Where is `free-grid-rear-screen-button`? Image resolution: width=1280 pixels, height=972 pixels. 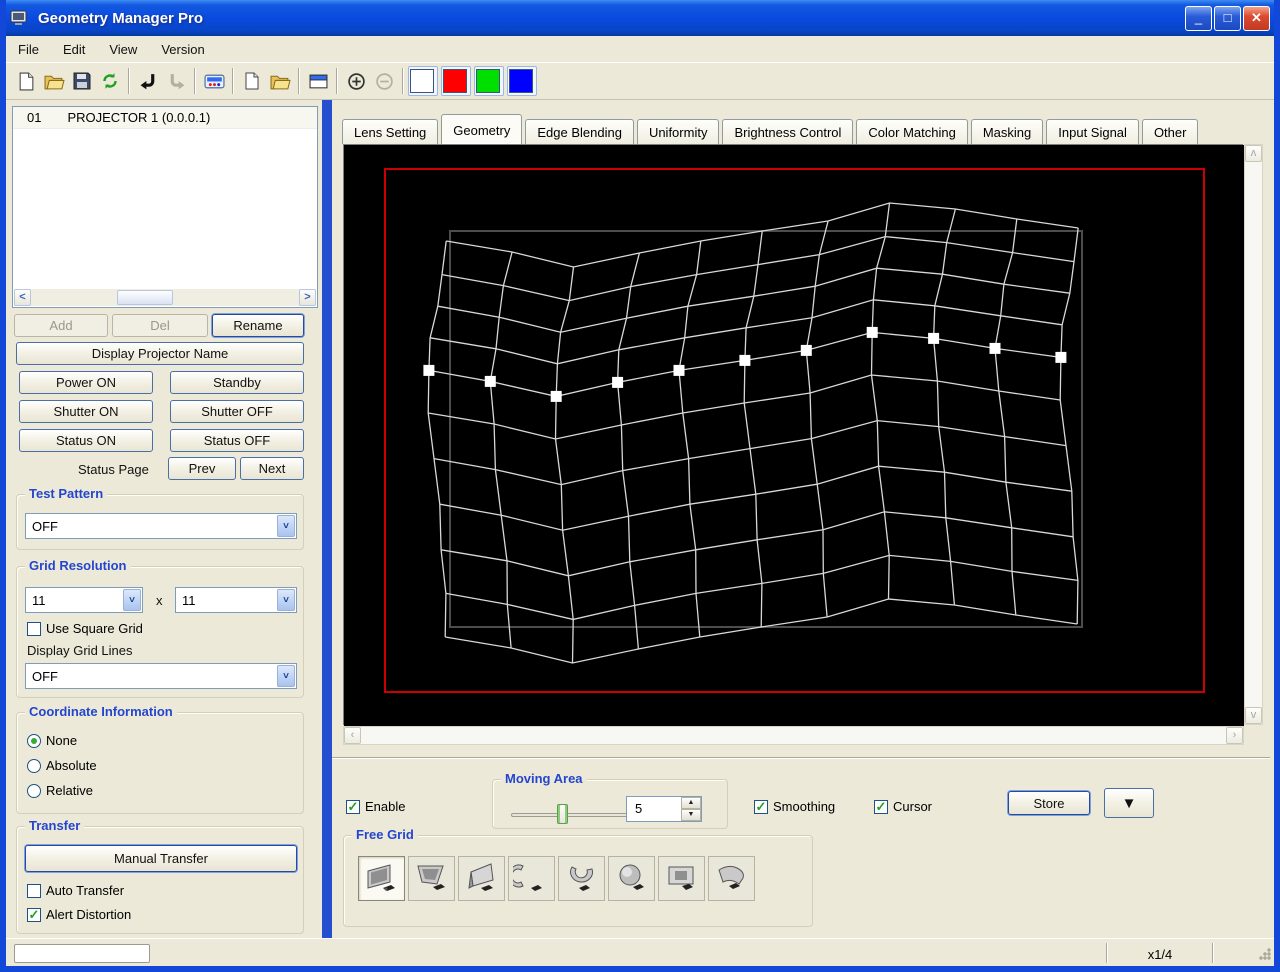
free-grid-rear-screen-button is located at coordinates (681, 878).